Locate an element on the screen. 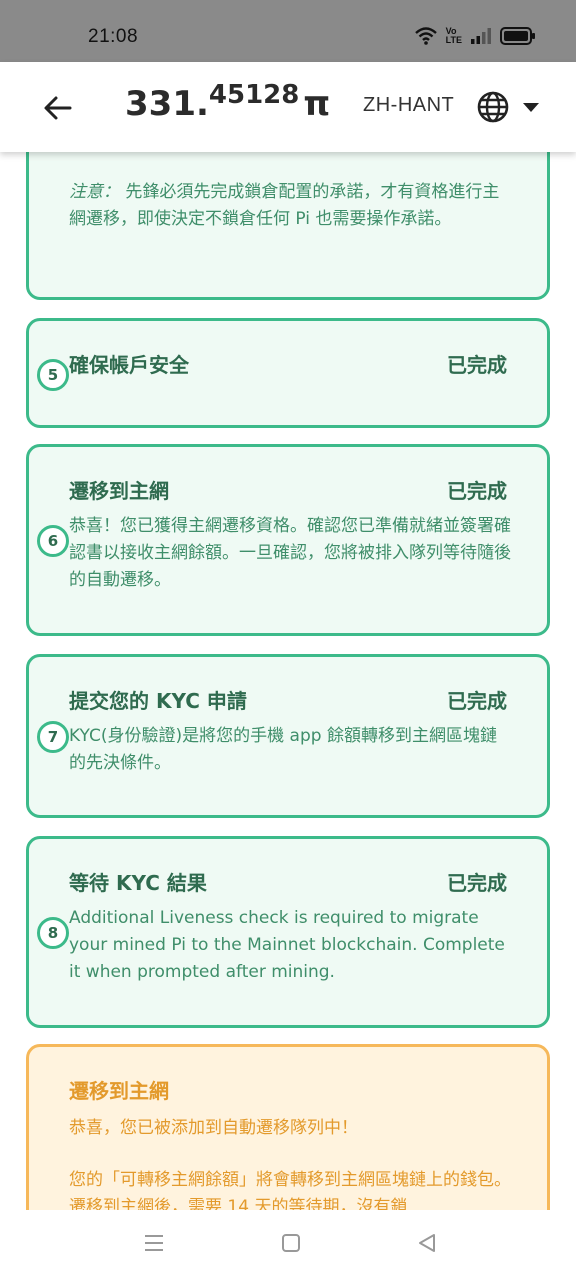 The width and height of the screenshot is (576, 1280). pi-balance: 331.45128 π is located at coordinates (228, 102).